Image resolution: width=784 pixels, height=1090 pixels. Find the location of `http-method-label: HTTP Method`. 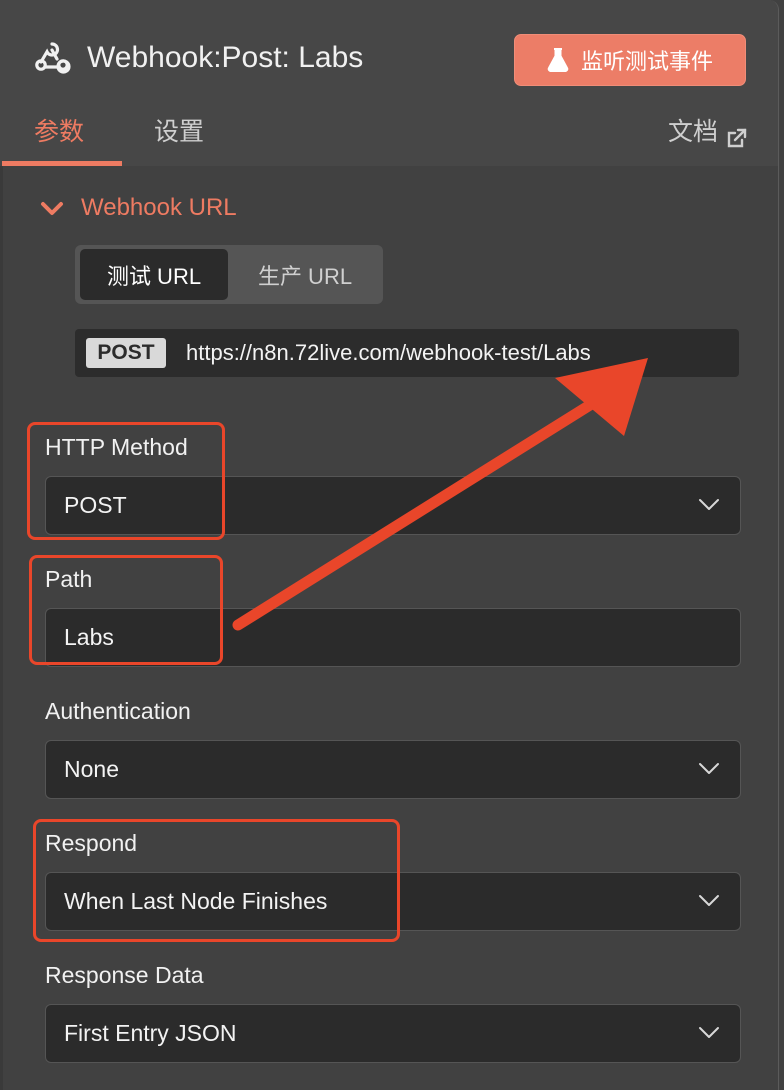

http-method-label: HTTP Method is located at coordinates (116, 447).